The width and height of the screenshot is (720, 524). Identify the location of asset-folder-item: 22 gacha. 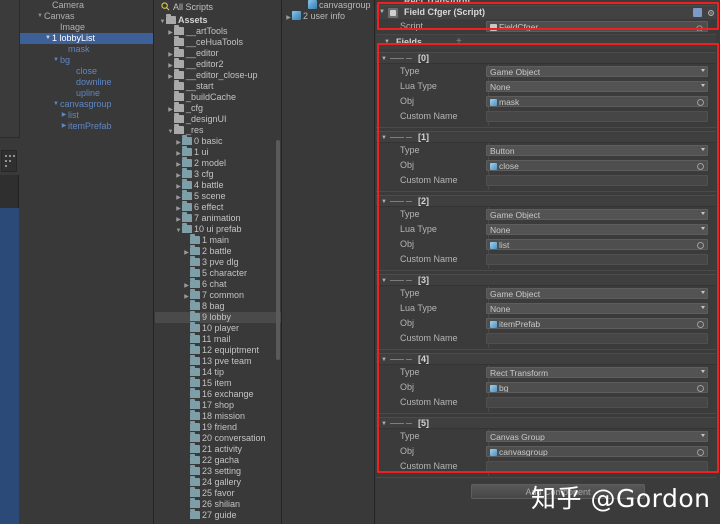
(218, 460).